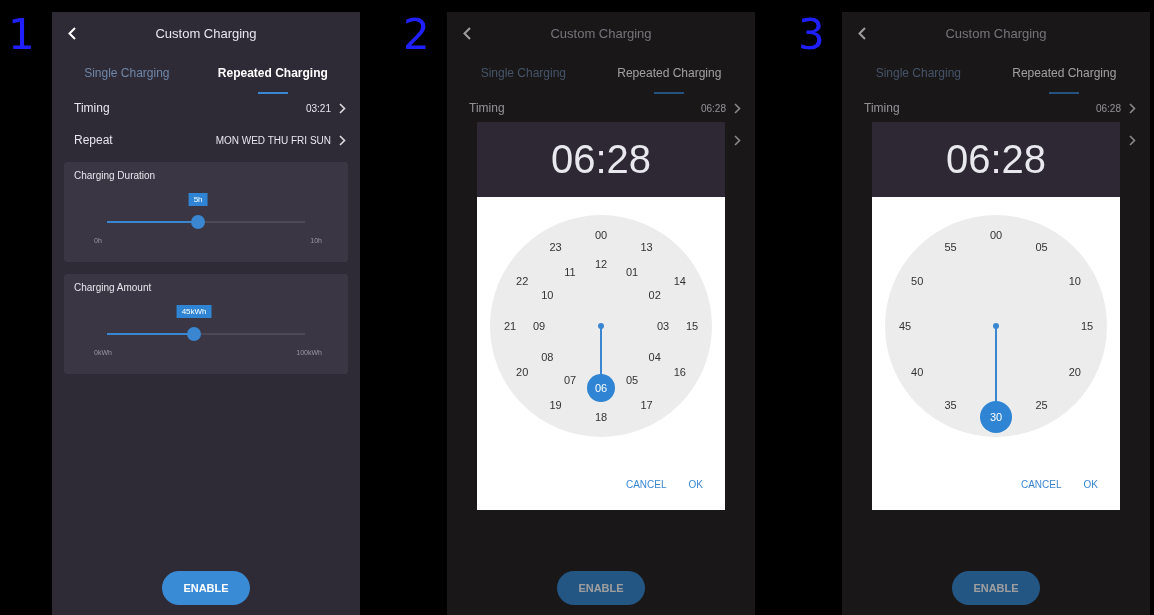 This screenshot has height=615, width=1154. I want to click on dial-number: 30, so click(996, 417).